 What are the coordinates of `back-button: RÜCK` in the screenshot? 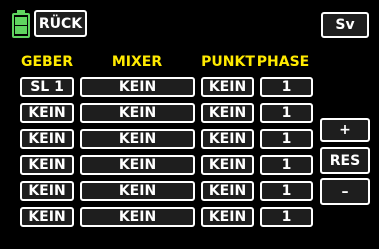 It's located at (60, 23).